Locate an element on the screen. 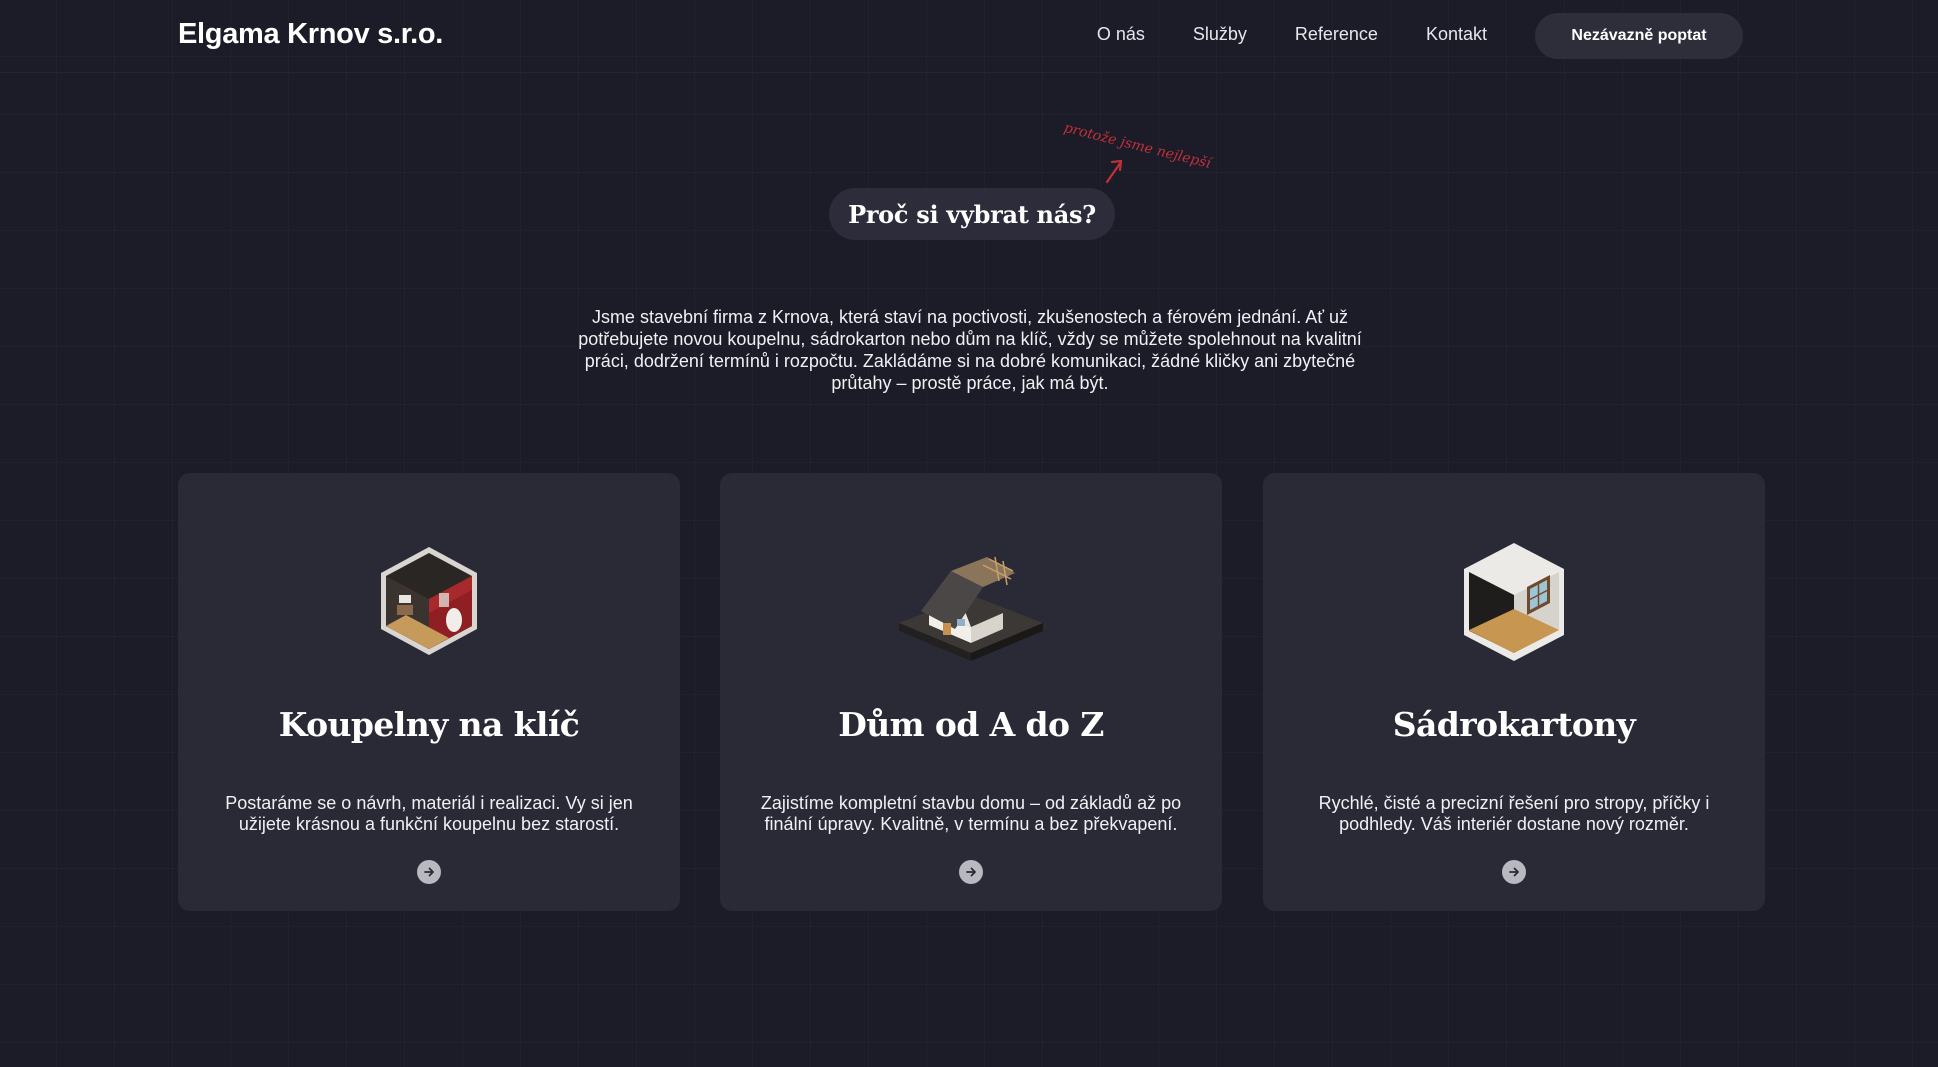  nav-link-kontakt: Kontakt is located at coordinates (1456, 34).